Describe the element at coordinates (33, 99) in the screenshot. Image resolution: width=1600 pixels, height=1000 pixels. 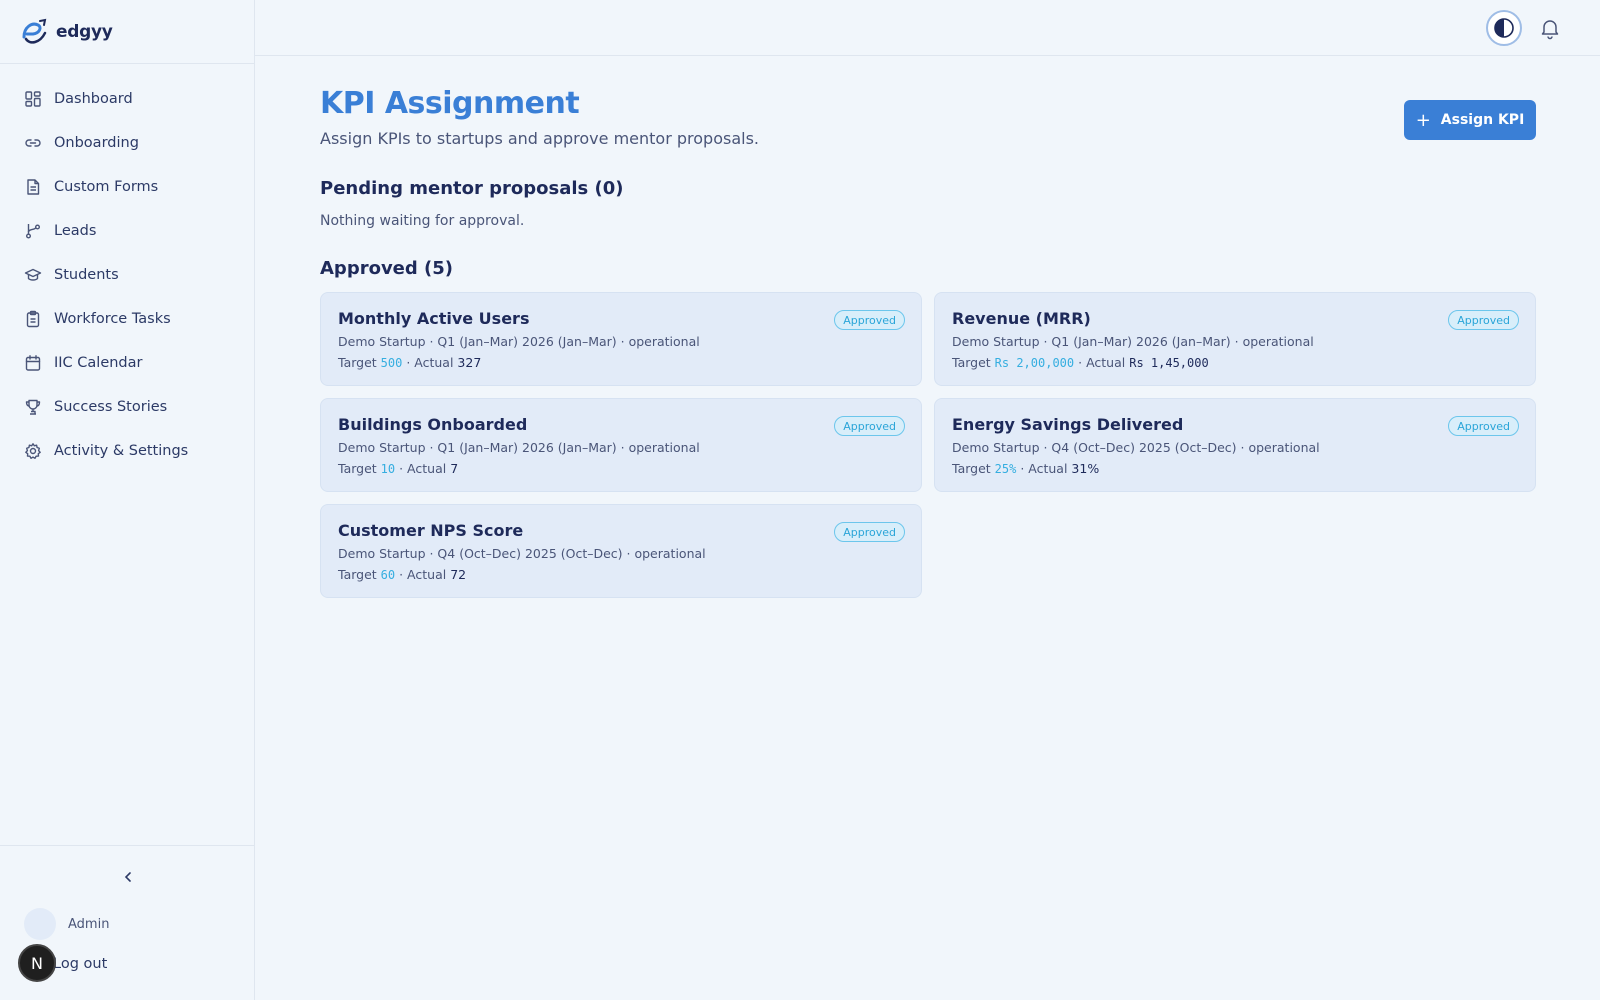
I see `dashboard-icon` at that location.